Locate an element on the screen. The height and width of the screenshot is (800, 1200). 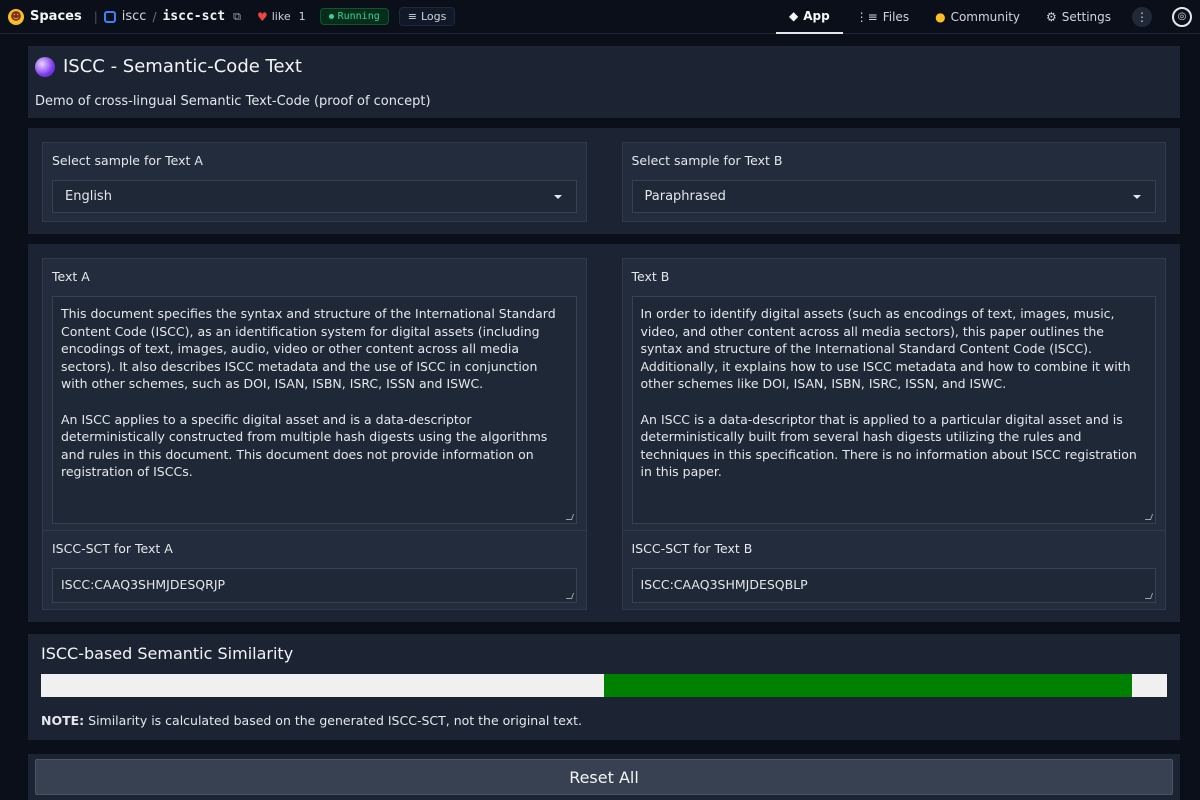
logs-label: Logs is located at coordinates (433, 16).